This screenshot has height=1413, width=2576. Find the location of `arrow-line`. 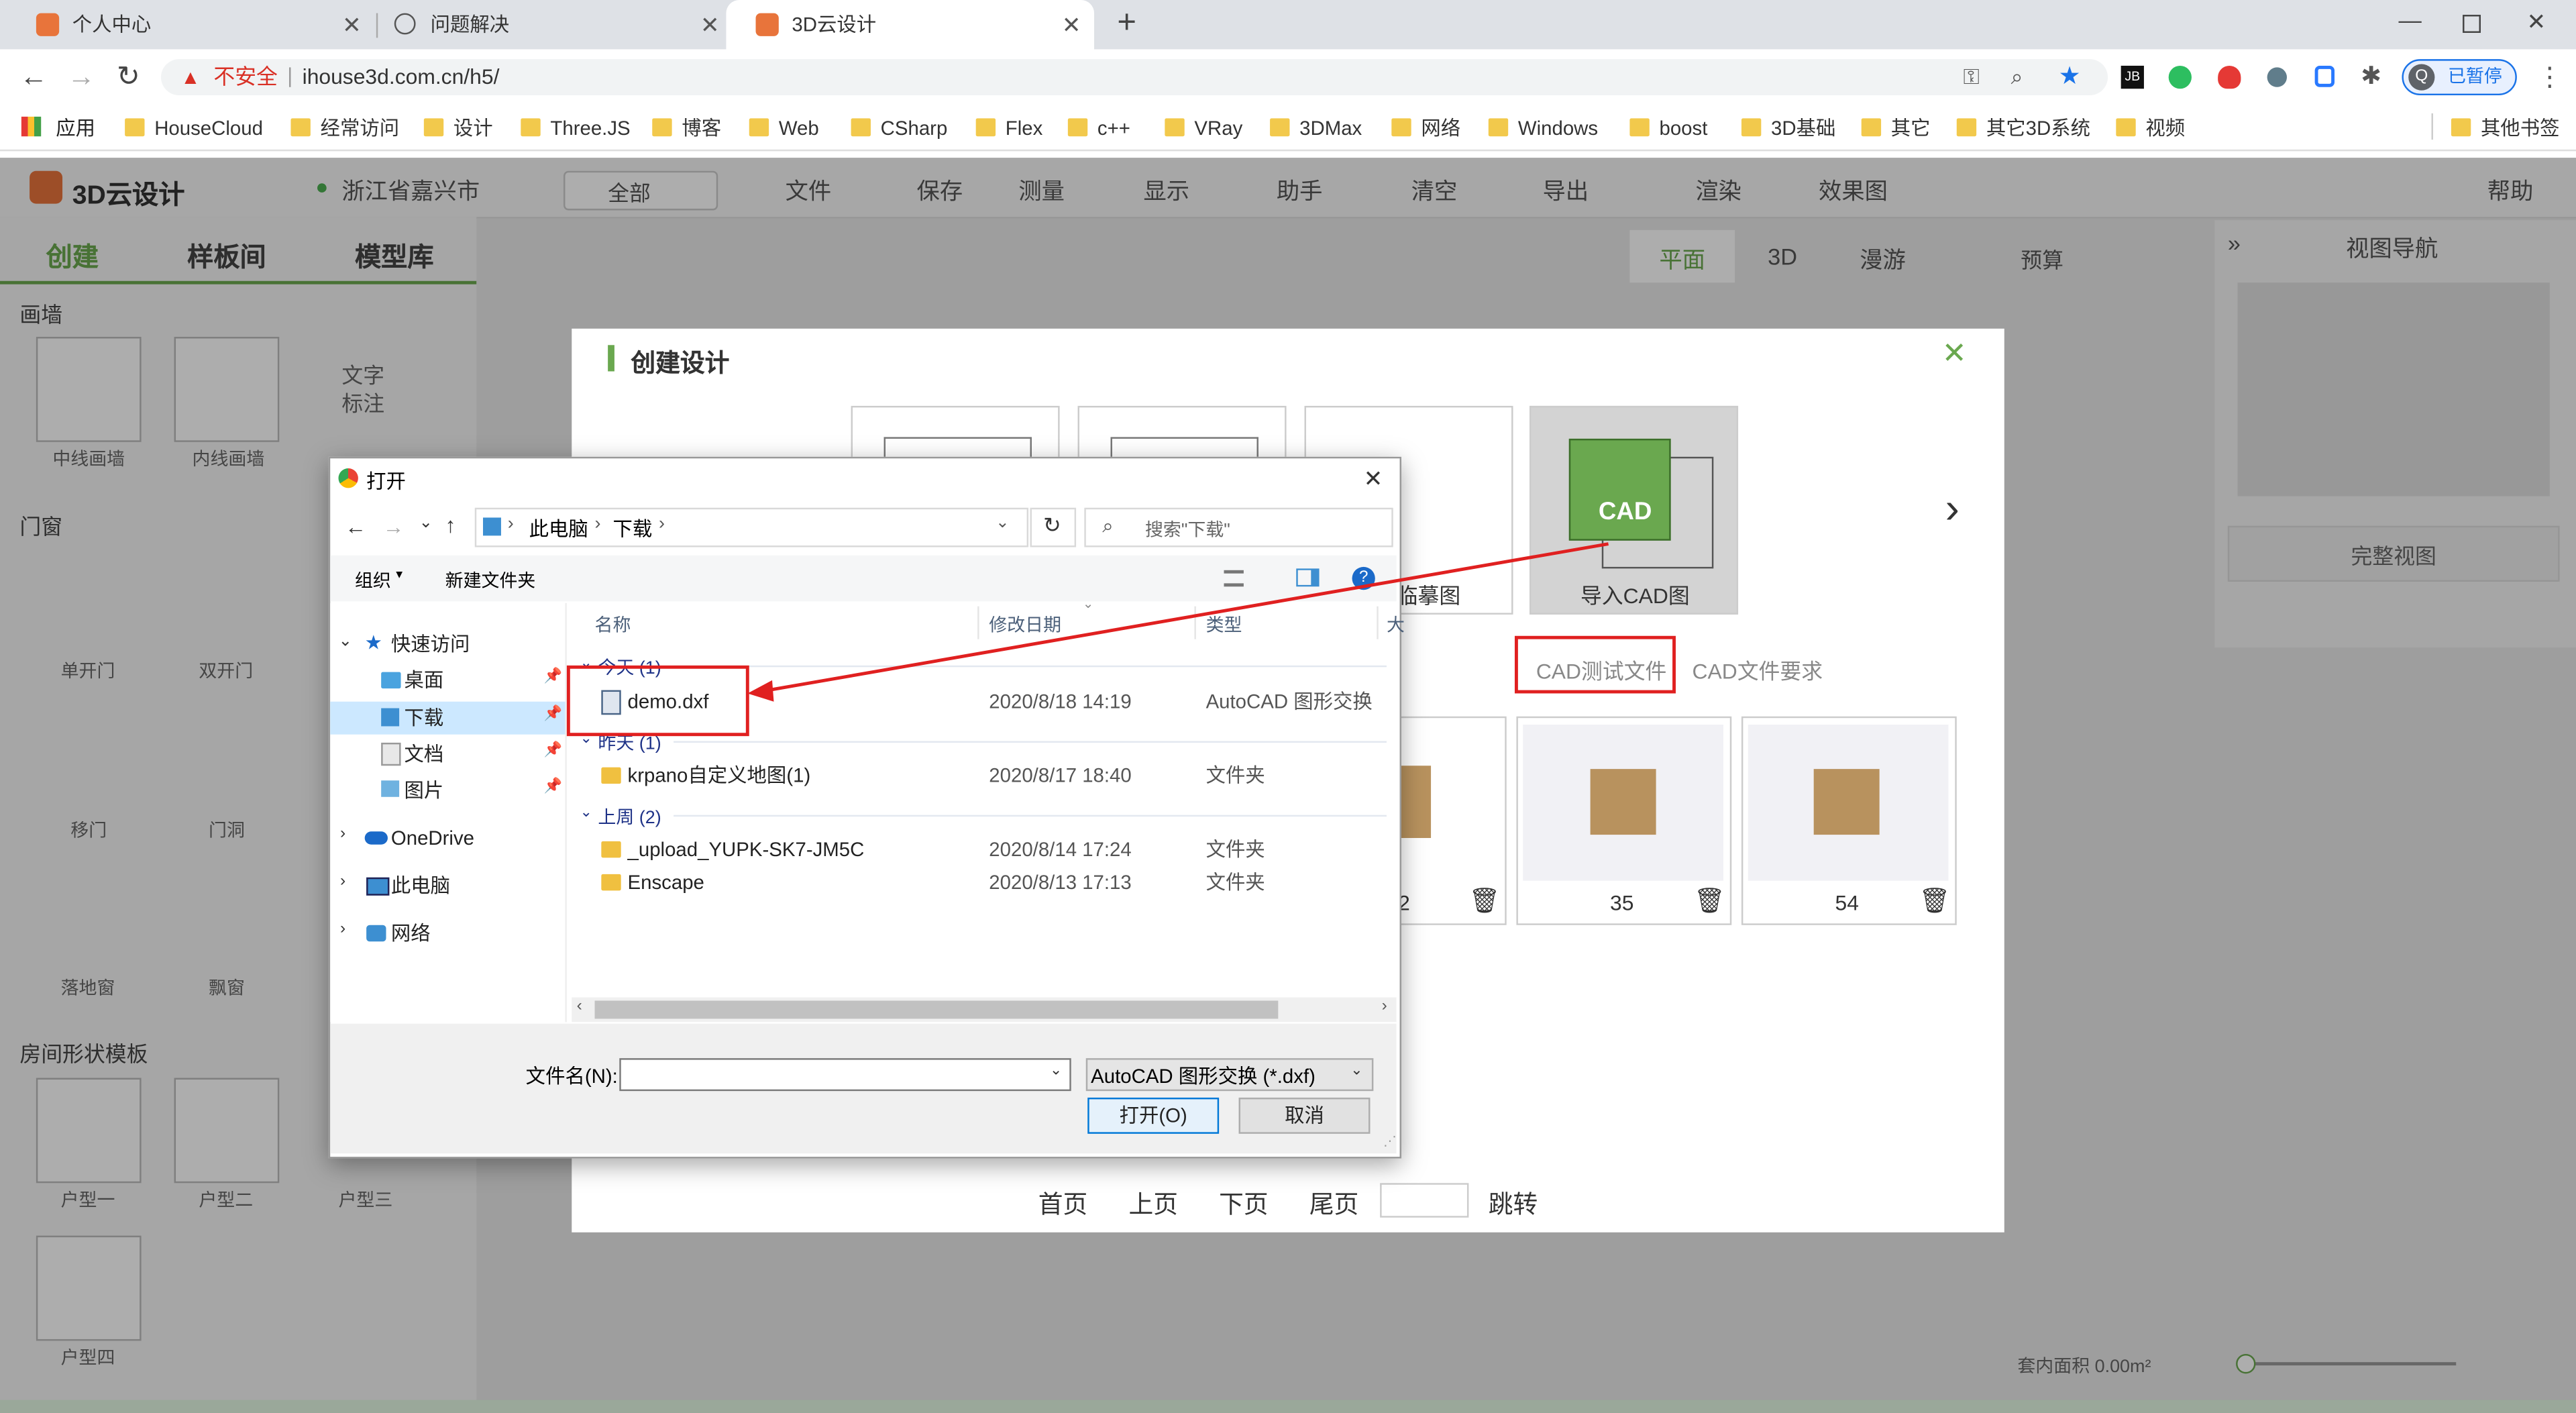

arrow-line is located at coordinates (1188, 617).